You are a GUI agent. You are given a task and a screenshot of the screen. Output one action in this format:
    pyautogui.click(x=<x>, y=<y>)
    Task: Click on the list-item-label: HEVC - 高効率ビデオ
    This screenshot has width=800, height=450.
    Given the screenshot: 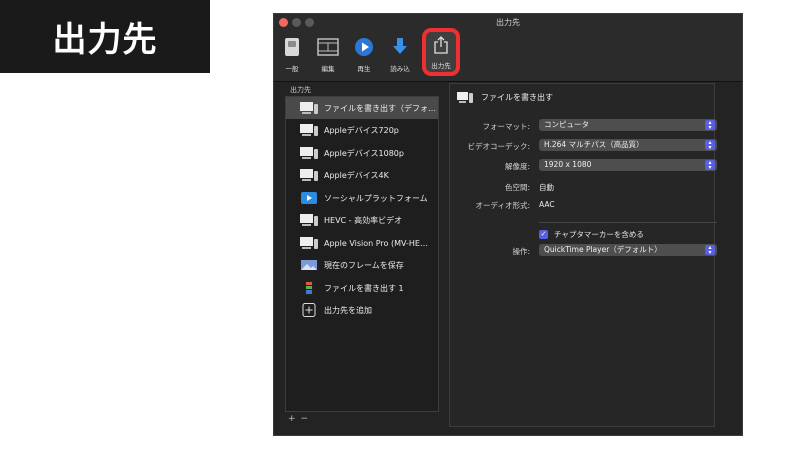 What is the action you would take?
    pyautogui.click(x=363, y=220)
    